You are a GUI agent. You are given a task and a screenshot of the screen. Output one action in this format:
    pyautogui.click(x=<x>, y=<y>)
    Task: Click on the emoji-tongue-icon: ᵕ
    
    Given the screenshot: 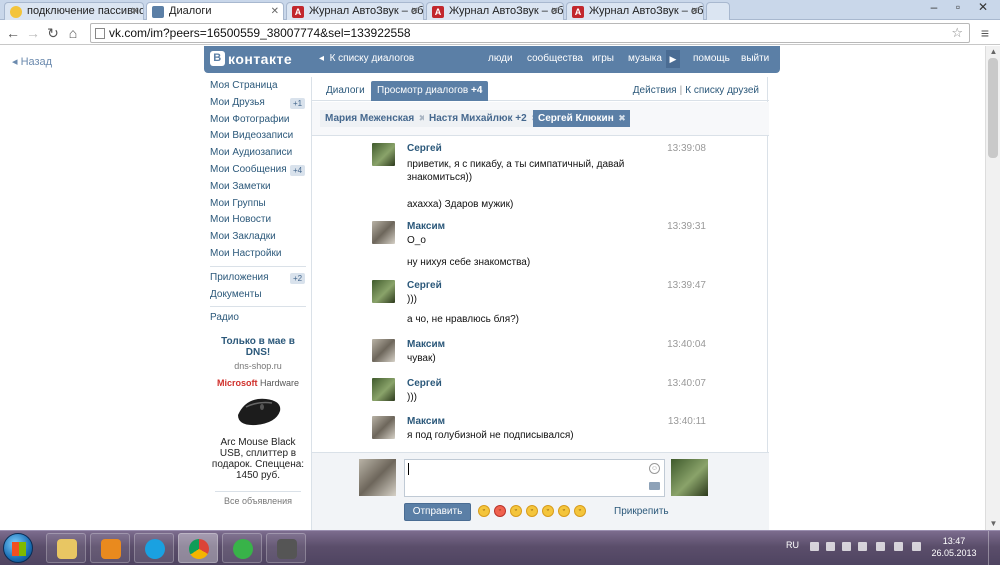 What is the action you would take?
    pyautogui.click(x=580, y=511)
    